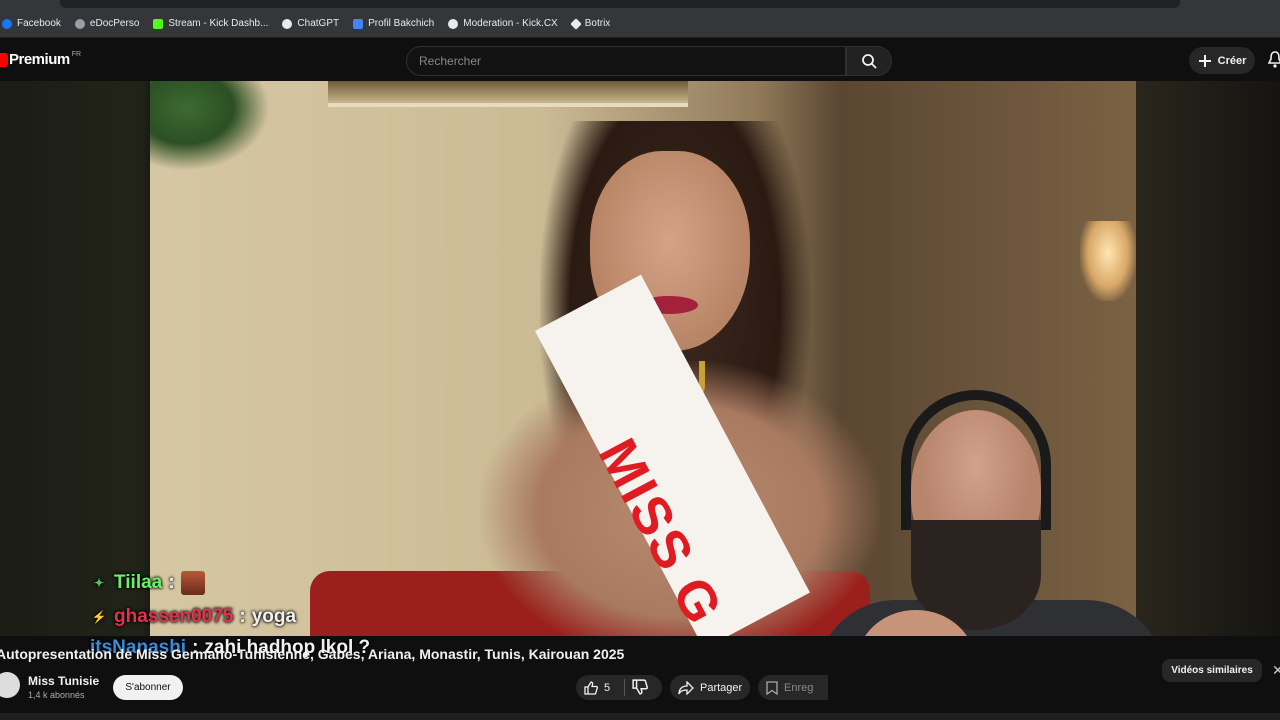  Describe the element at coordinates (591, 687) in the screenshot. I see `thumbs-up-icon` at that location.